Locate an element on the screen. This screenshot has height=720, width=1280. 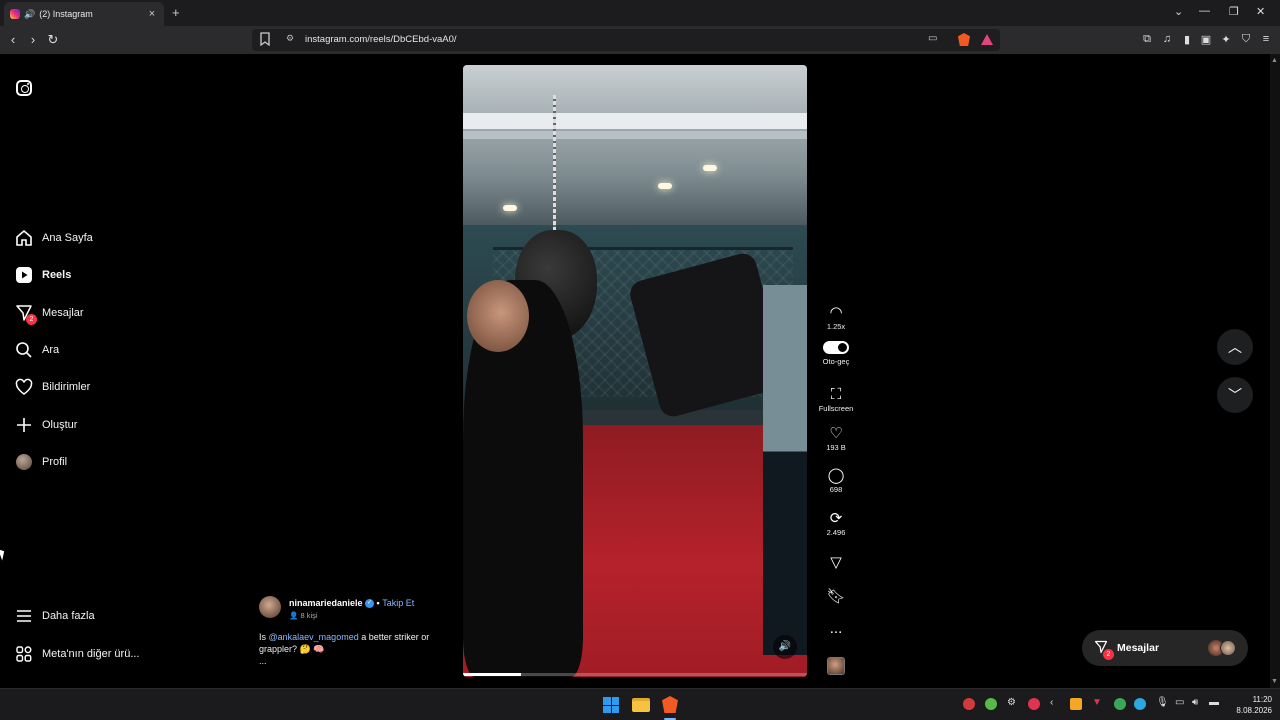
windows-logo-icon is located at coordinates (611, 705).